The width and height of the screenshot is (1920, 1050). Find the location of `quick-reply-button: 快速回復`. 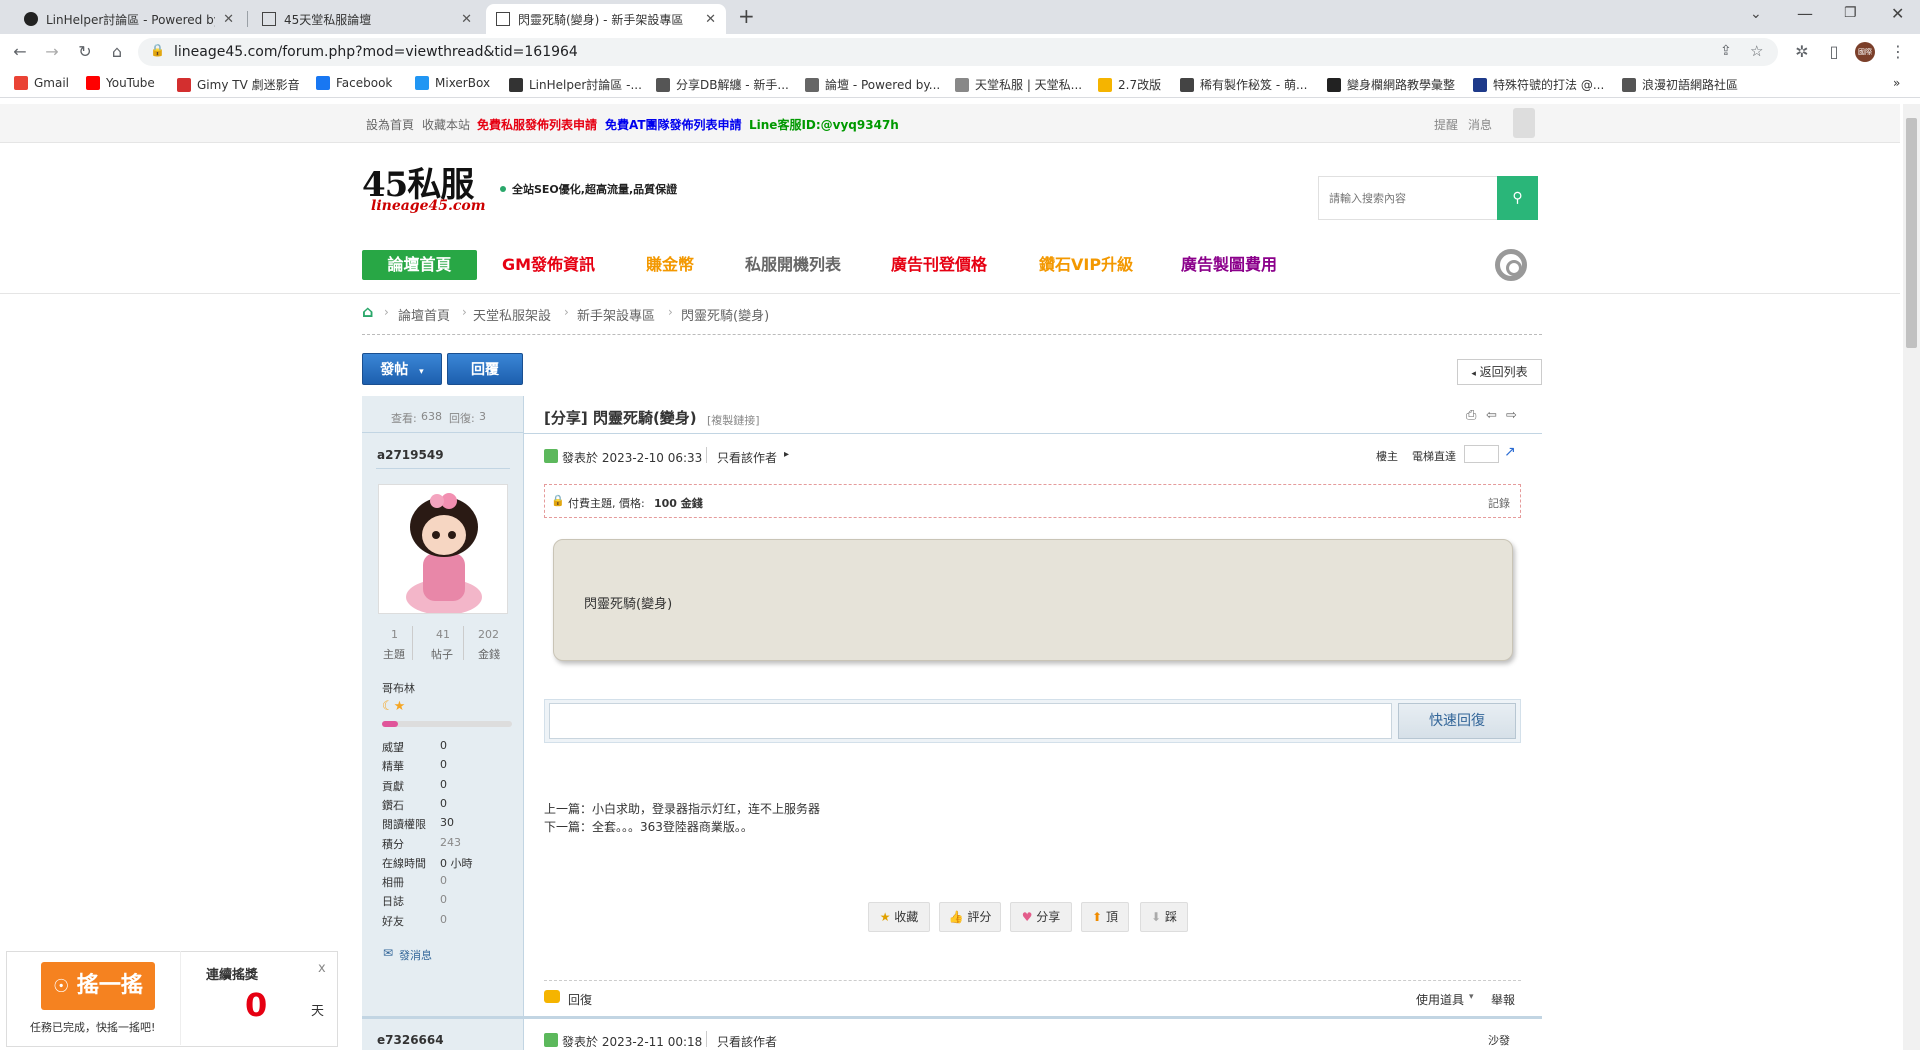

quick-reply-button: 快速回復 is located at coordinates (1457, 721).